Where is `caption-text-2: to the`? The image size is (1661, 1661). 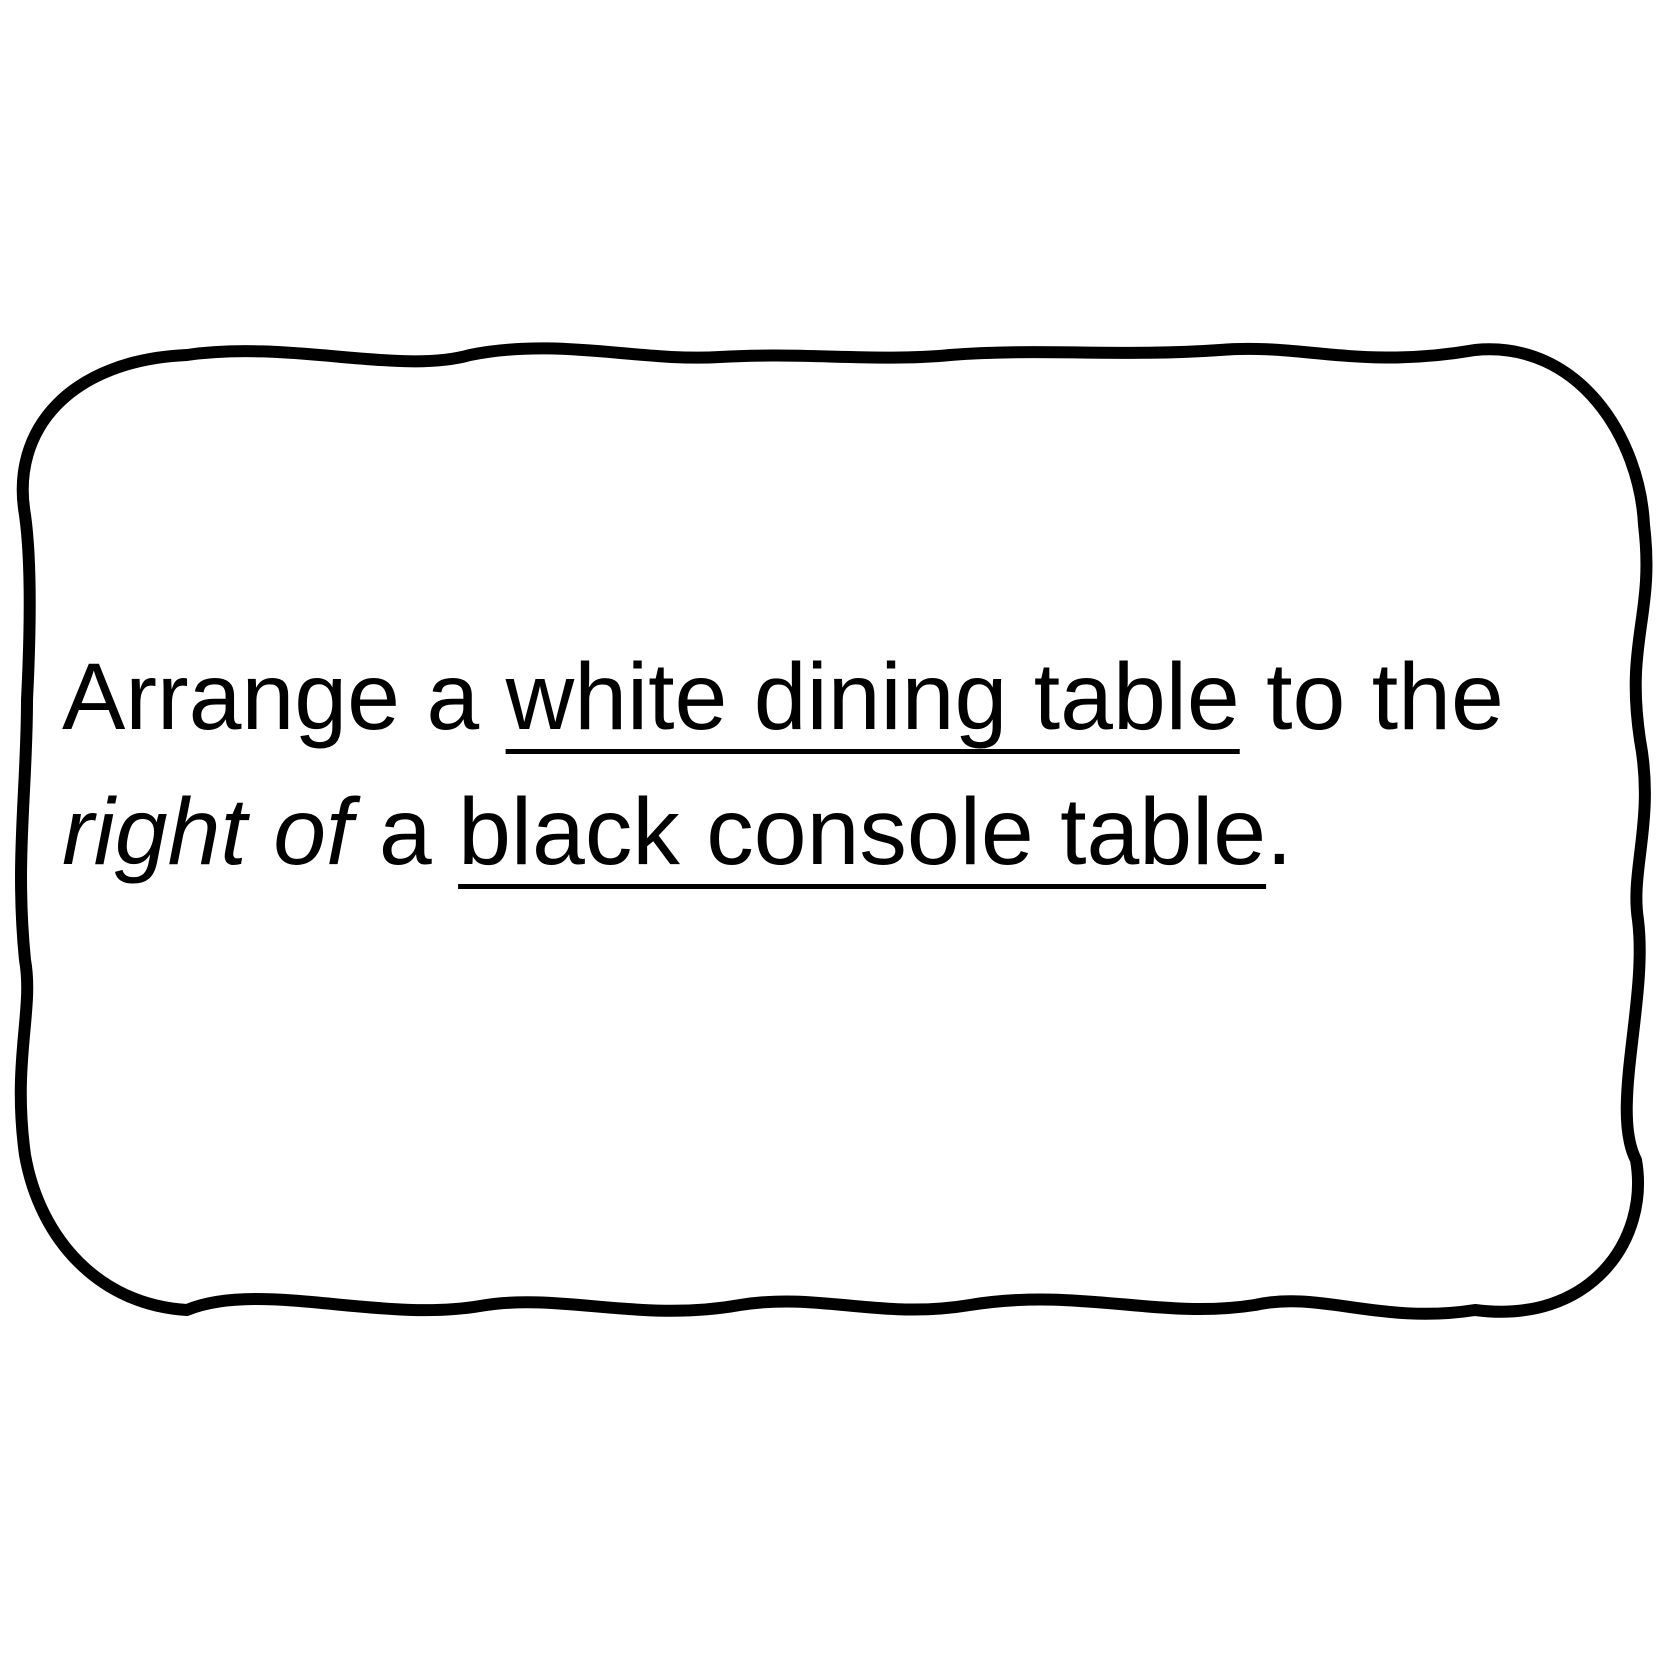 caption-text-2: to the is located at coordinates (1371, 697).